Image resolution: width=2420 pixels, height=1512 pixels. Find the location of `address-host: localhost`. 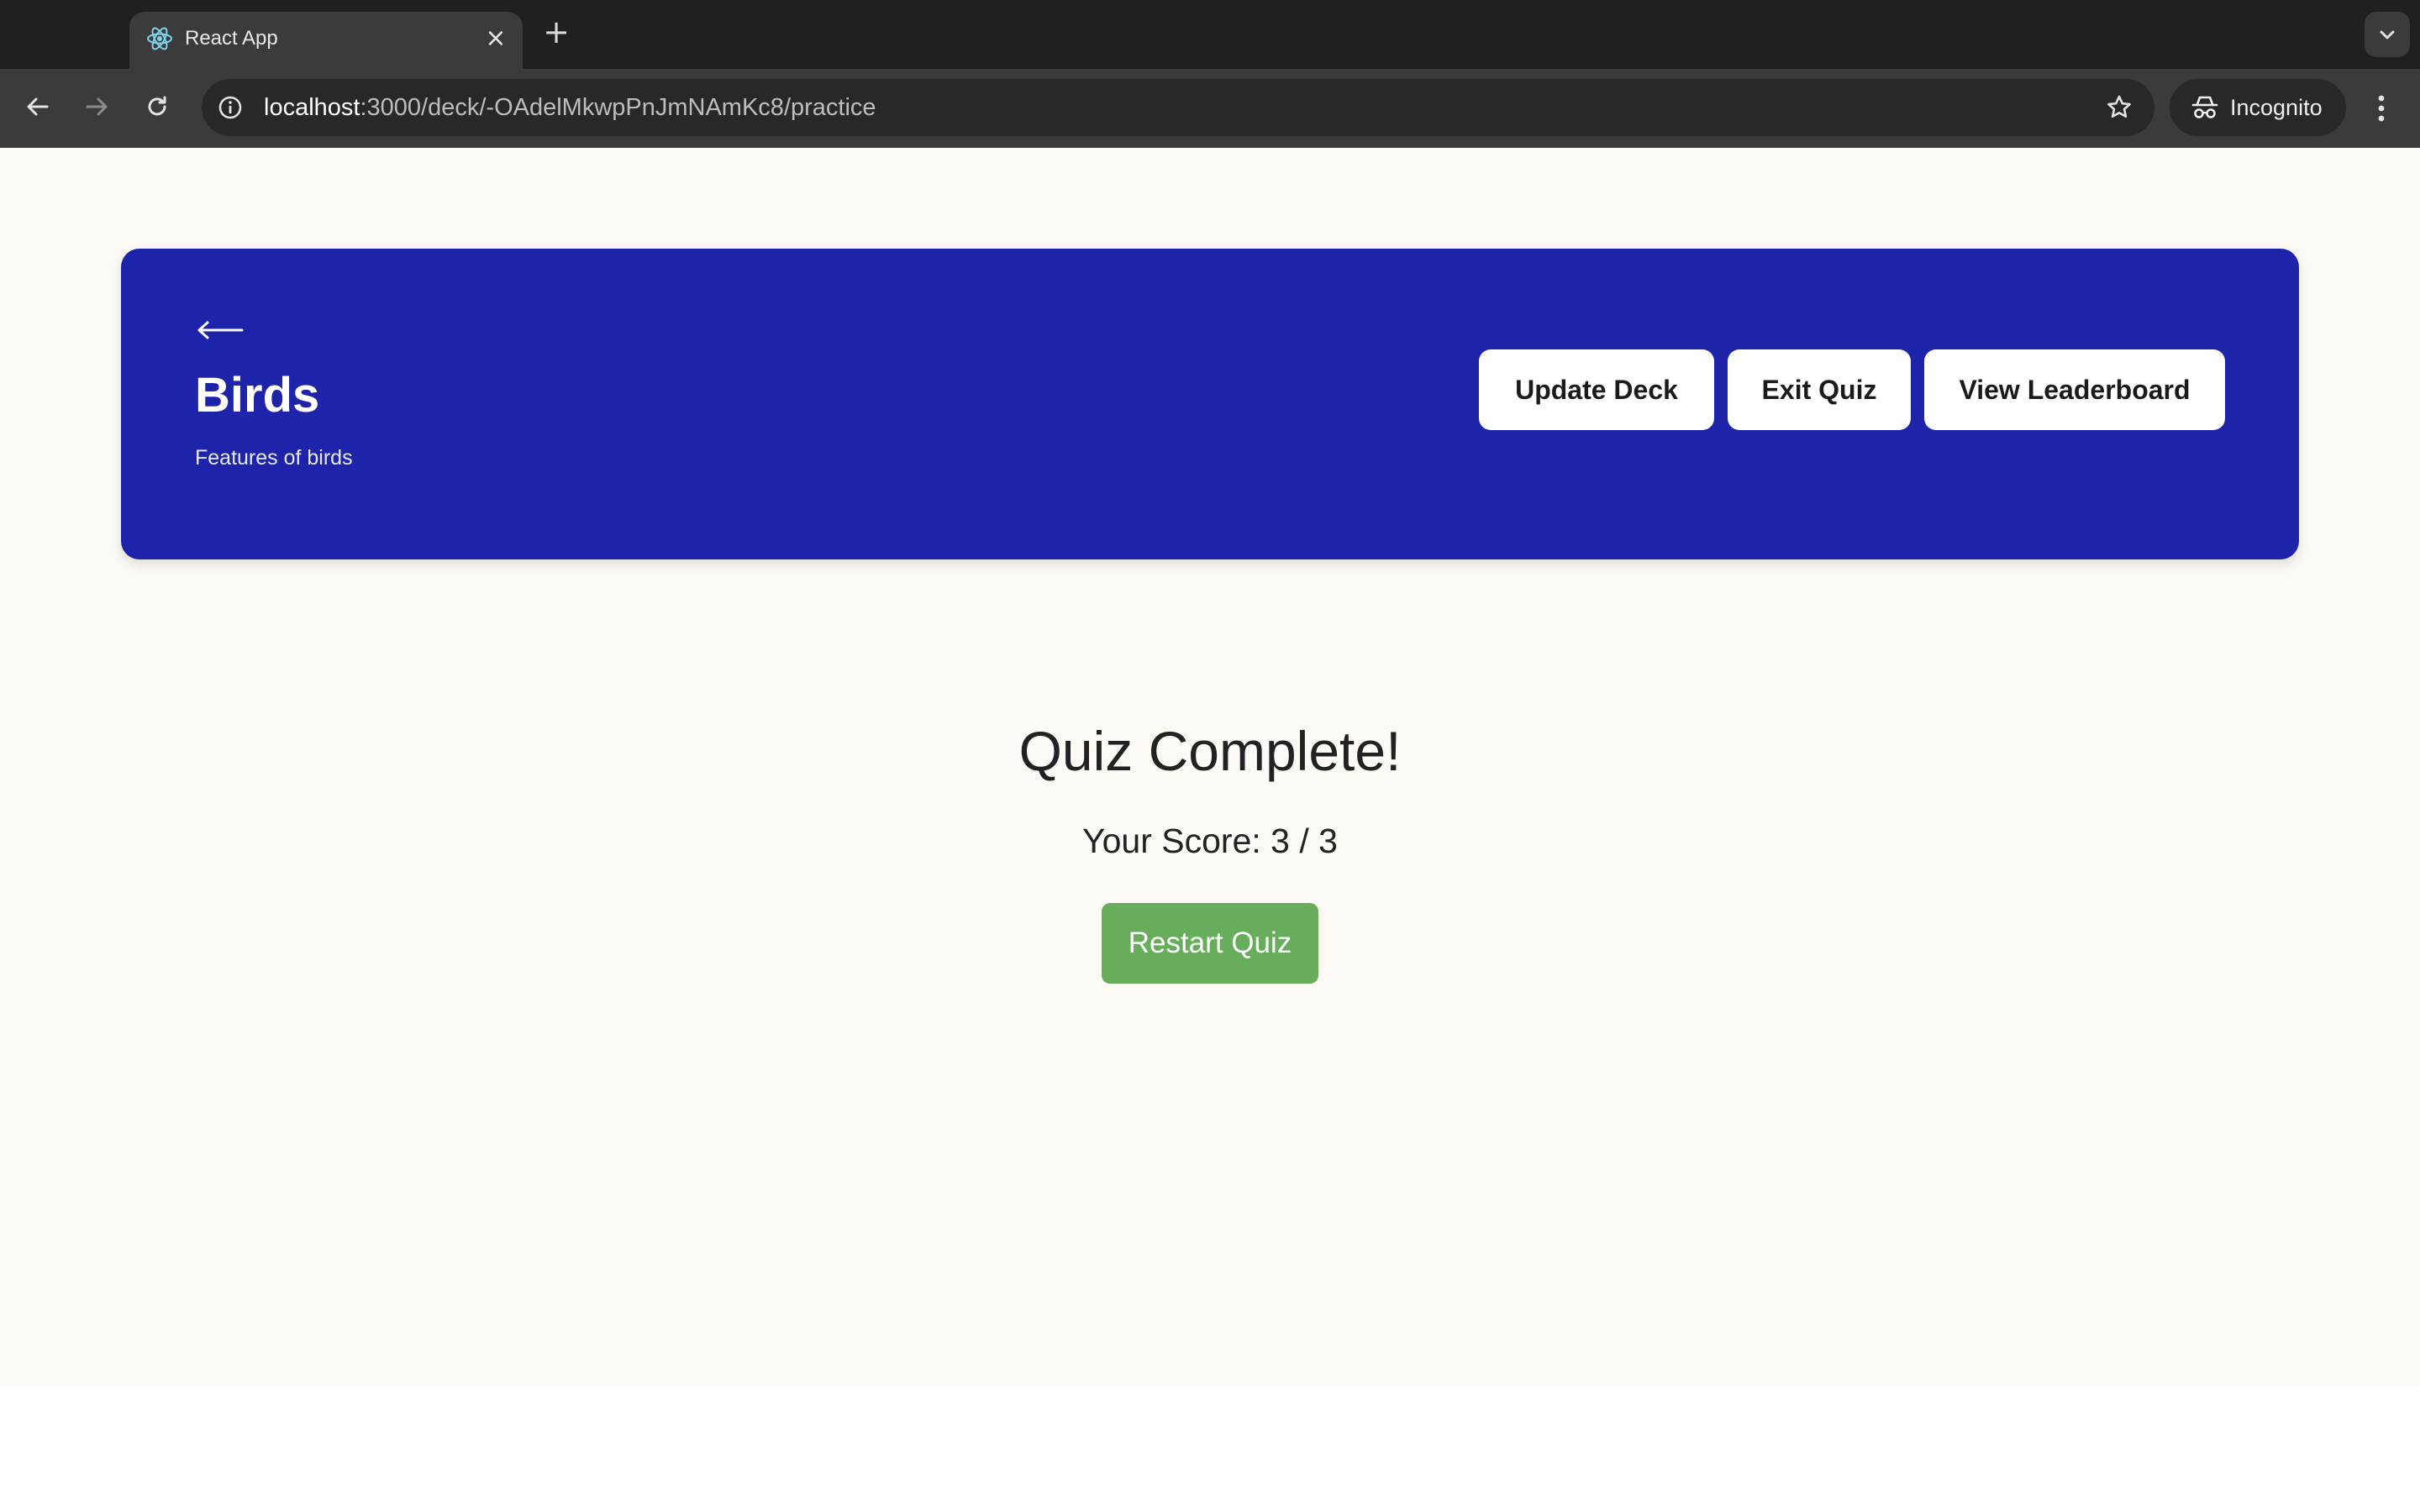

address-host: localhost is located at coordinates (312, 107).